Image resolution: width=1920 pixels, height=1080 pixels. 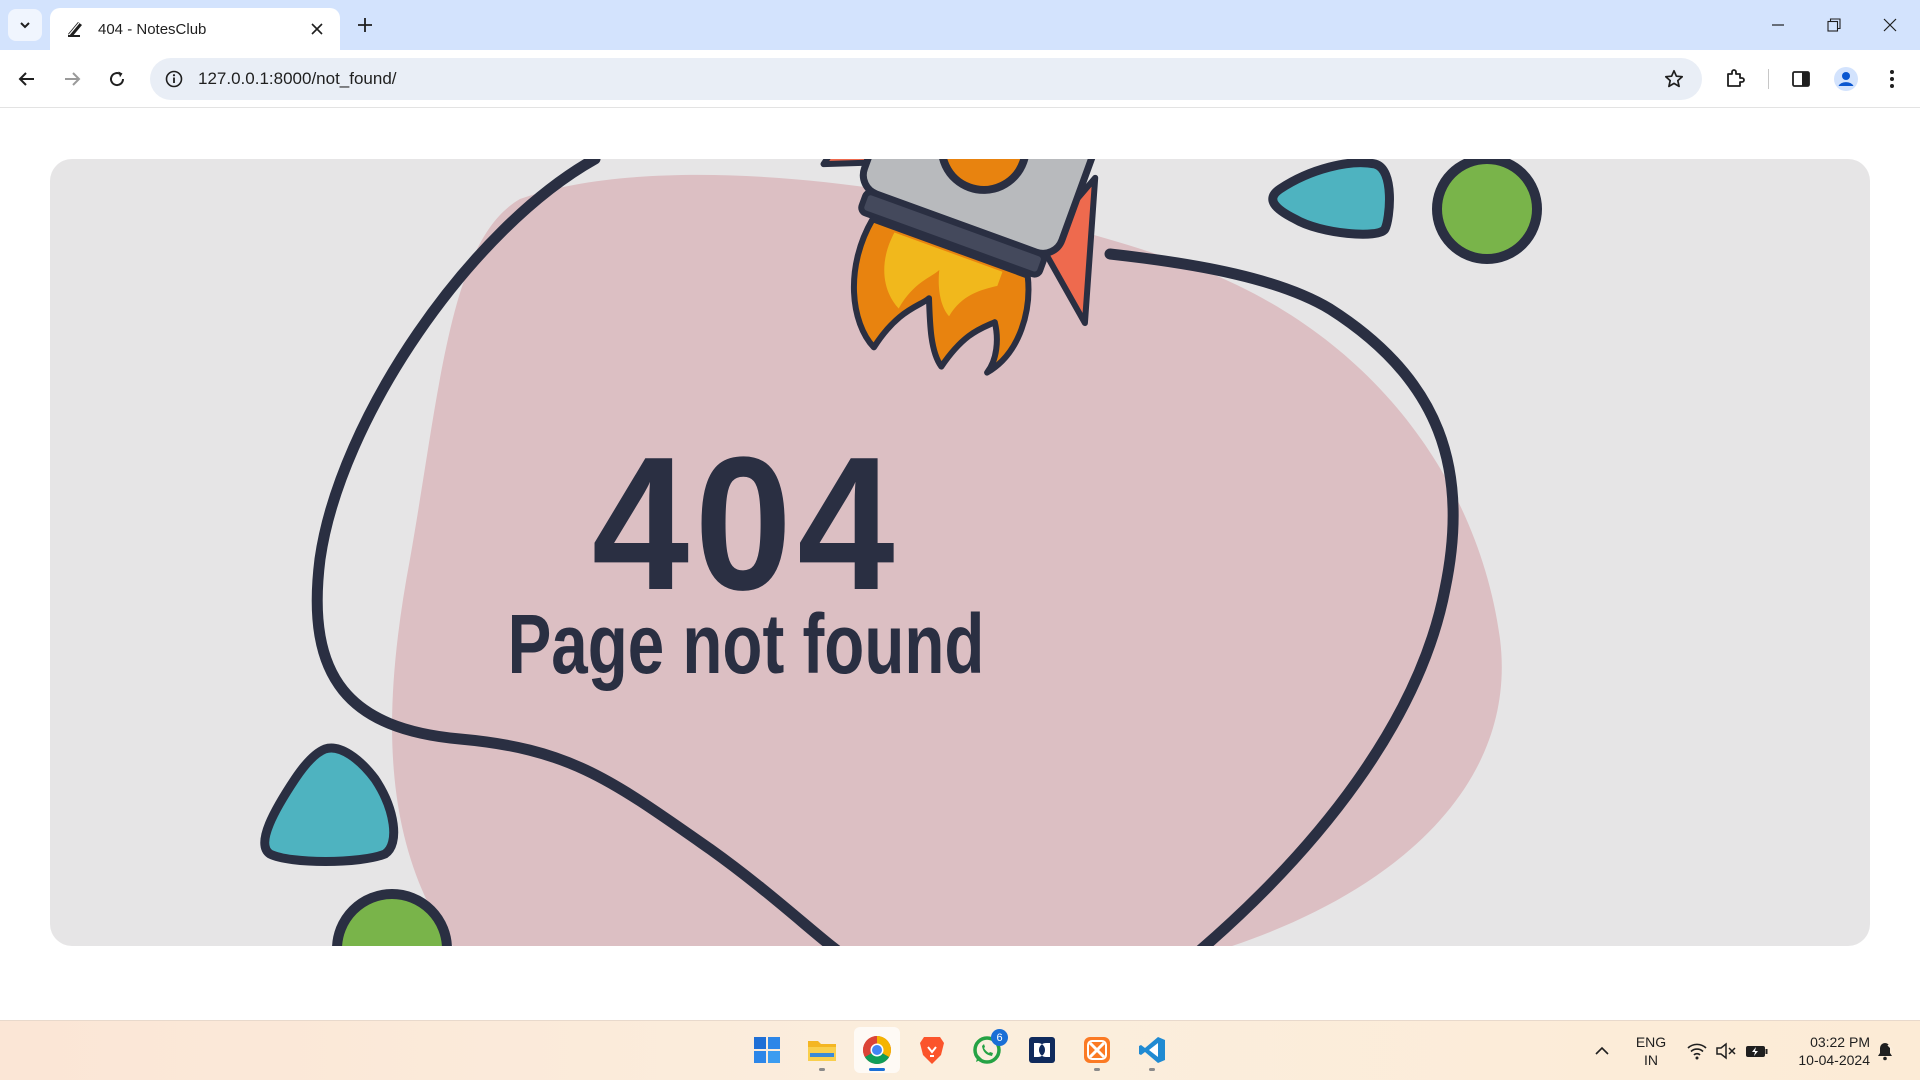 I want to click on profile-avatar-icon, so click(x=1846, y=79).